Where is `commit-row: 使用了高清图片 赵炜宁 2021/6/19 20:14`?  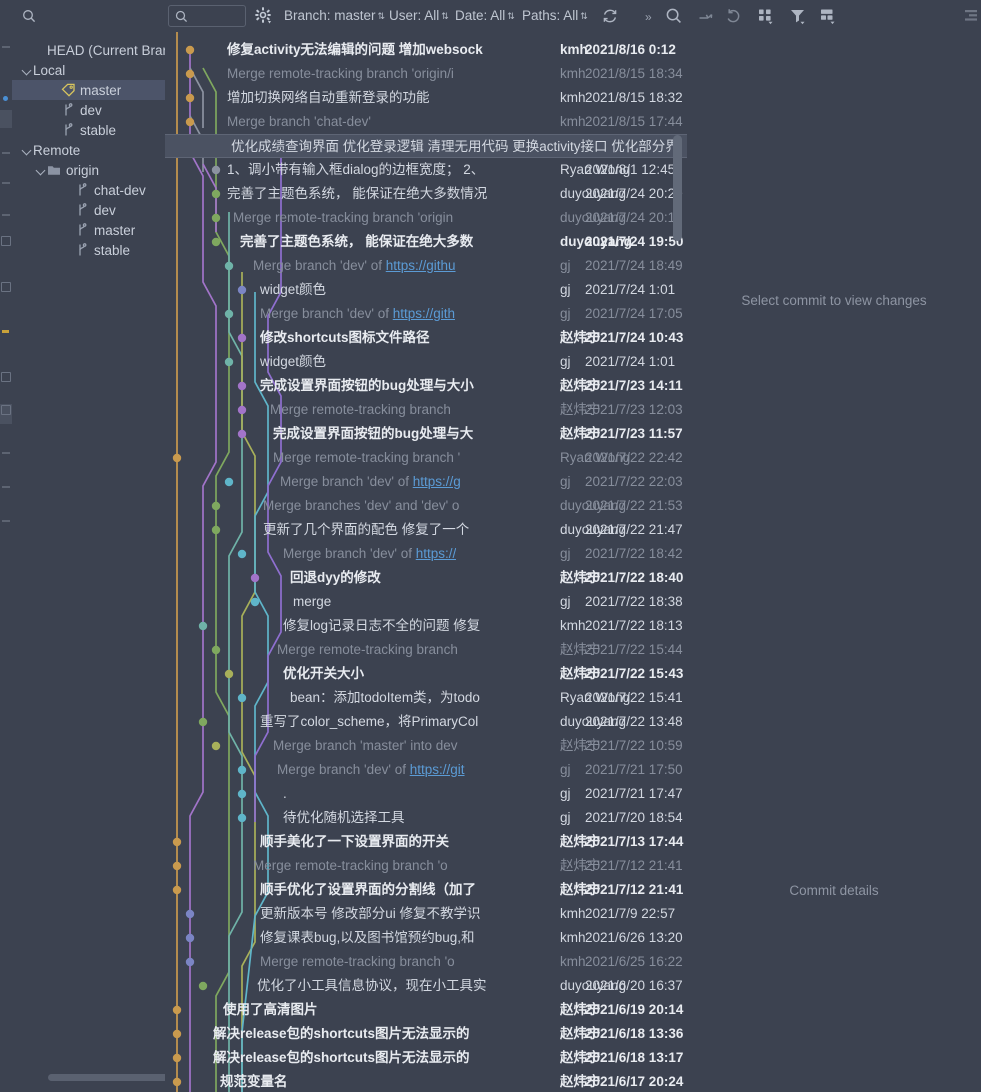
commit-row: 使用了高清图片 赵炜宁 2021/6/19 20:14 is located at coordinates (426, 1010).